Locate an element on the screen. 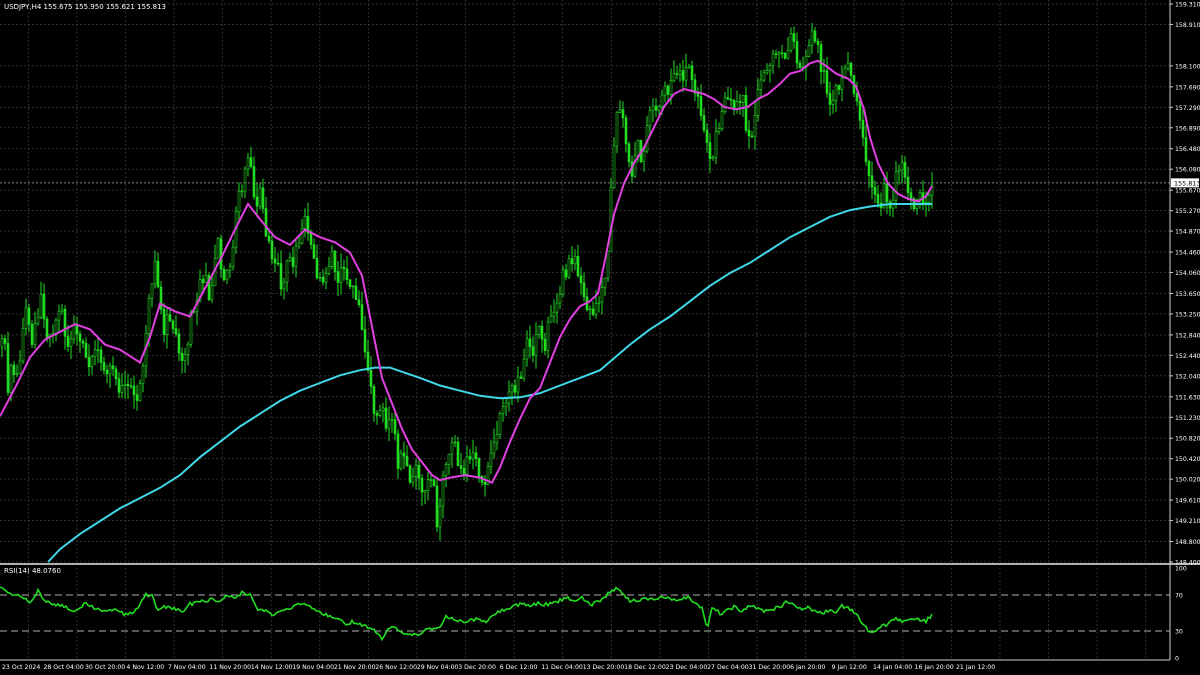 The image size is (1200, 675). panel-divider is located at coordinates (600, 564).